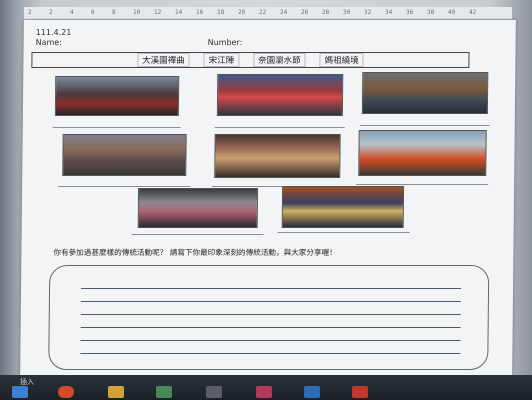 The image size is (532, 400). Describe the element at coordinates (452, 12) in the screenshot. I see `ruler-tick: 40` at that location.